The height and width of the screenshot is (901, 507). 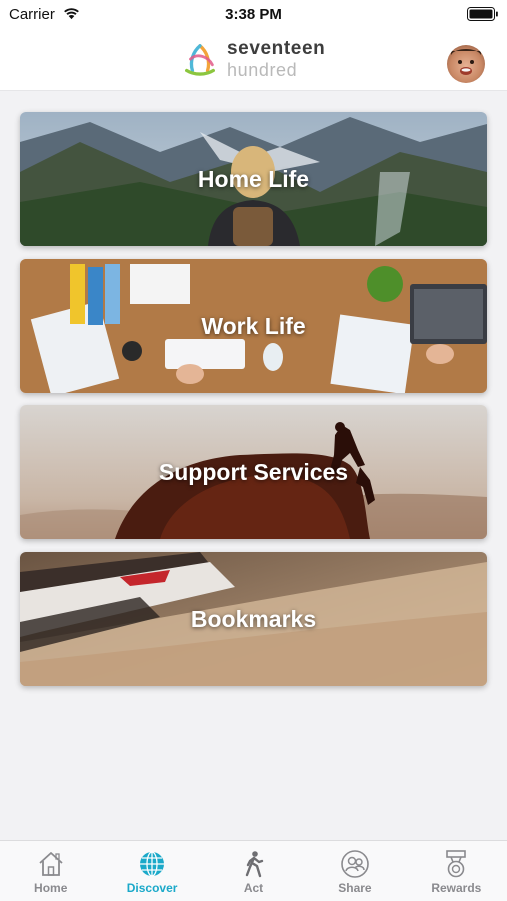 What do you see at coordinates (355, 864) in the screenshot?
I see `people-icon` at bounding box center [355, 864].